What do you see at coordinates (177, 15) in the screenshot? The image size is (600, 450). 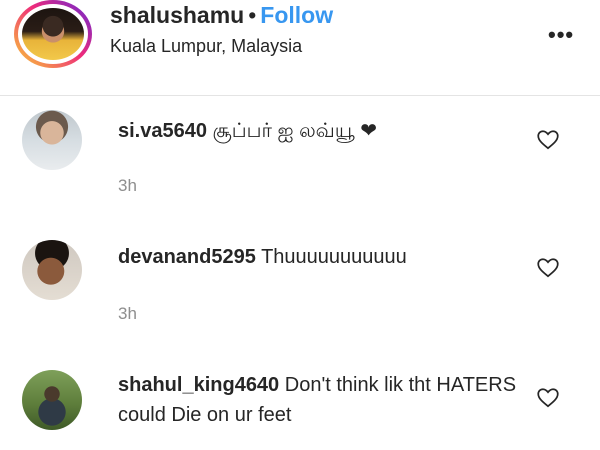 I see `author-username: shalushamu` at bounding box center [177, 15].